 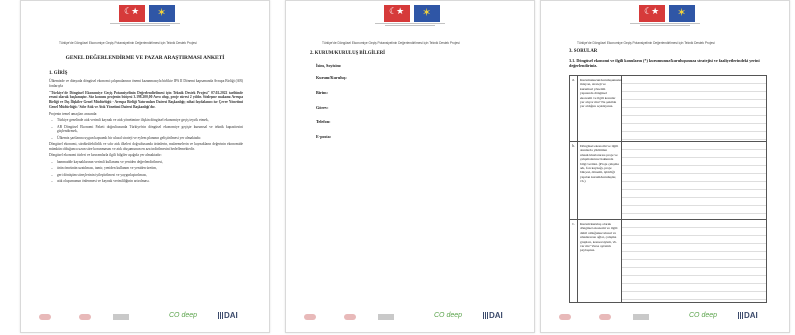 What do you see at coordinates (574, 180) in the screenshot?
I see `row-number: b.` at bounding box center [574, 180].